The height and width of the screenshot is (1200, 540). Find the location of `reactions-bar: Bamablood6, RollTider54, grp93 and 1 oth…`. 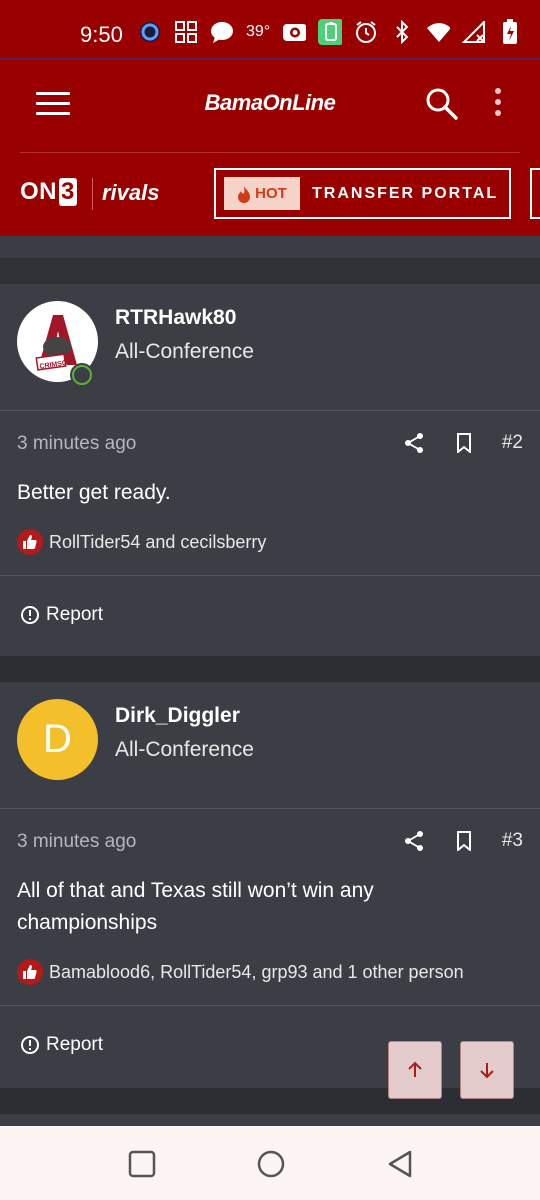

reactions-bar: Bamablood6, RollTider54, grp93 and 1 oth… is located at coordinates (240, 972).